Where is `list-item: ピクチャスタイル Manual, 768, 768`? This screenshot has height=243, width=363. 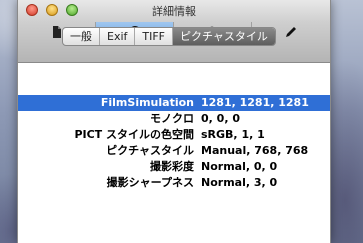 list-item: ピクチャスタイル Manual, 768, 768 is located at coordinates (174, 151).